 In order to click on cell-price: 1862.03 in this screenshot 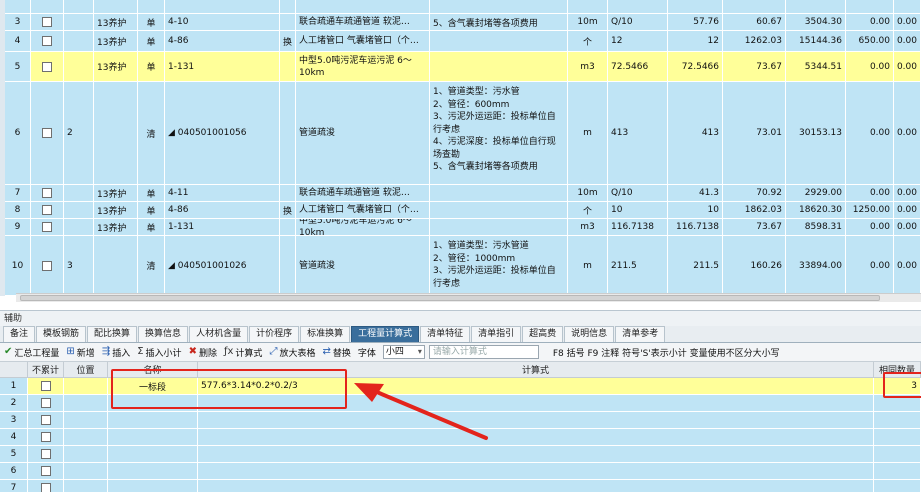, I will do `click(754, 210)`.